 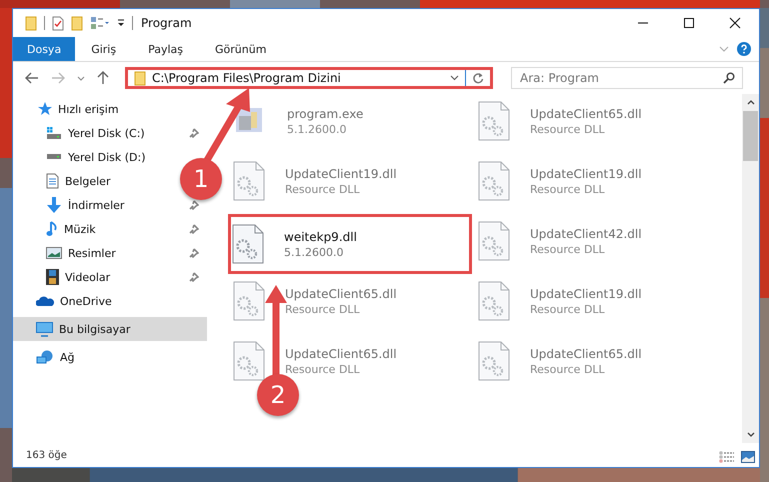 What do you see at coordinates (750, 136) in the screenshot?
I see `scrollbar-thumb` at bounding box center [750, 136].